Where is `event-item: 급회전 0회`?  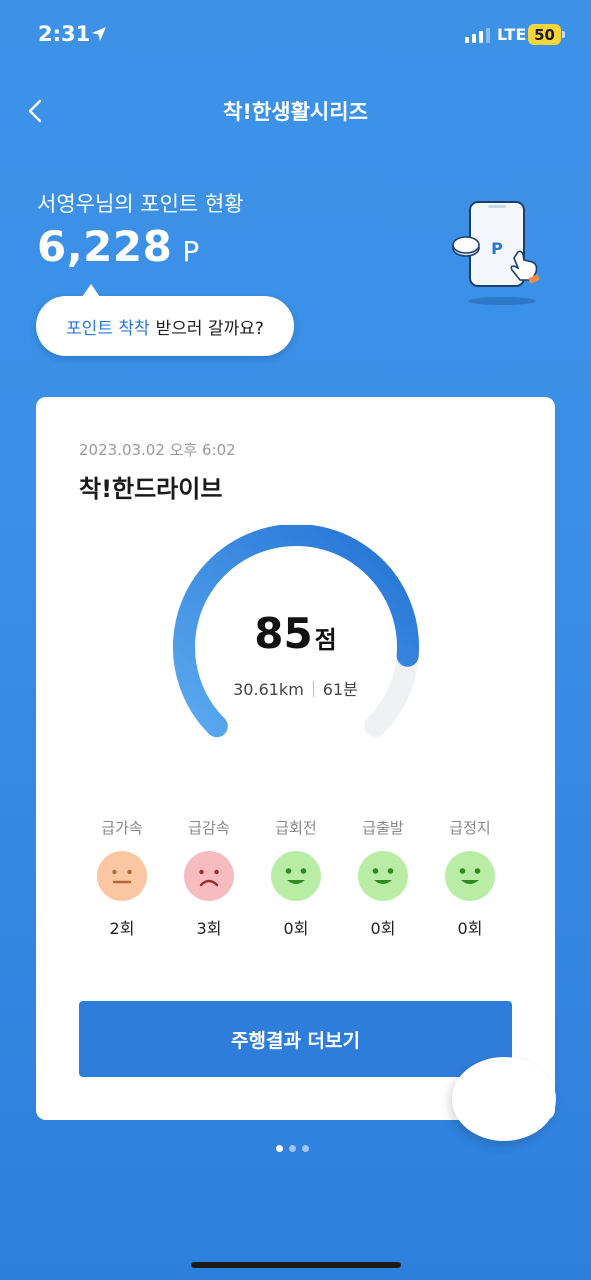
event-item: 급회전 0회 is located at coordinates (296, 878).